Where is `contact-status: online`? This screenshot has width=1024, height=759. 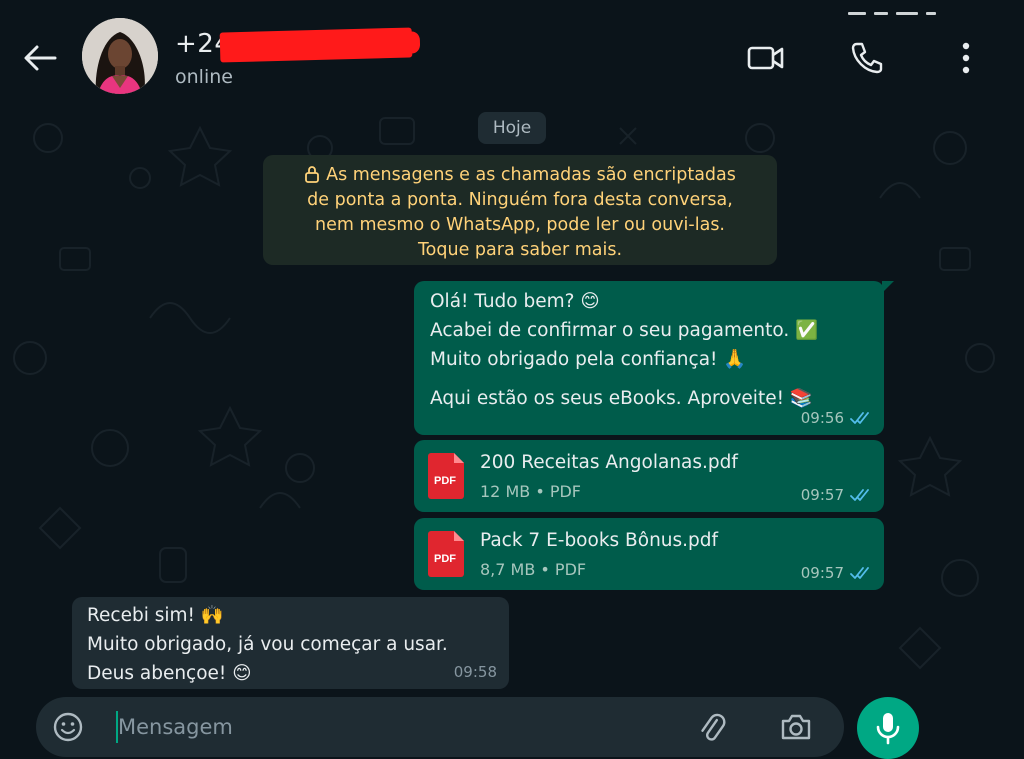 contact-status: online is located at coordinates (204, 77).